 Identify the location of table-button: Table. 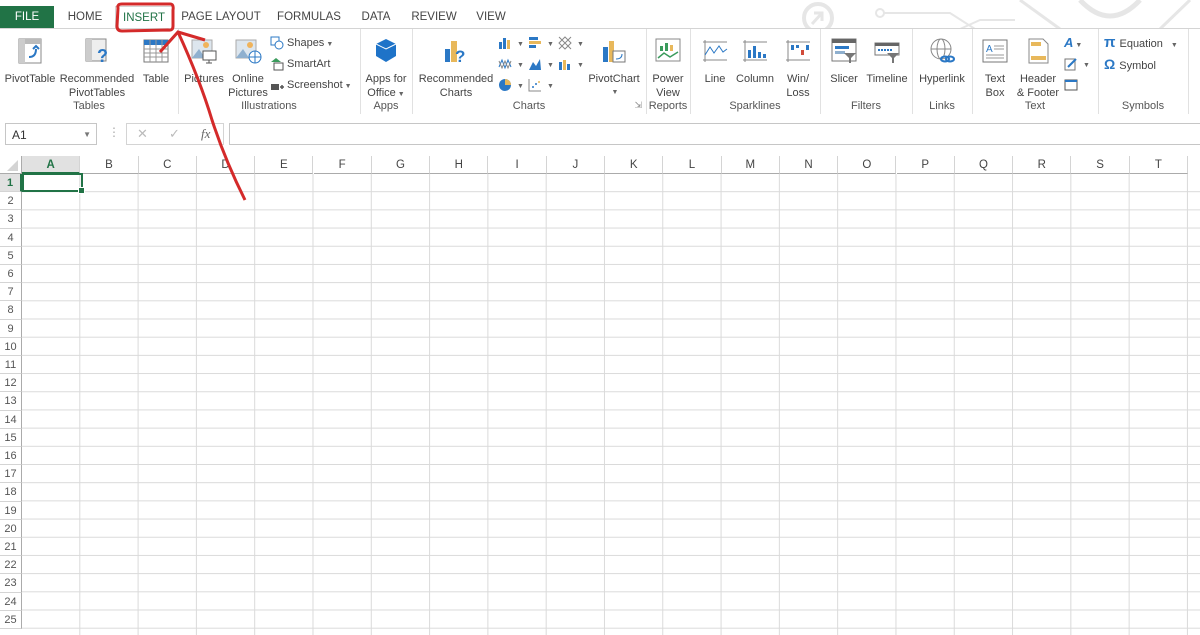
(156, 61).